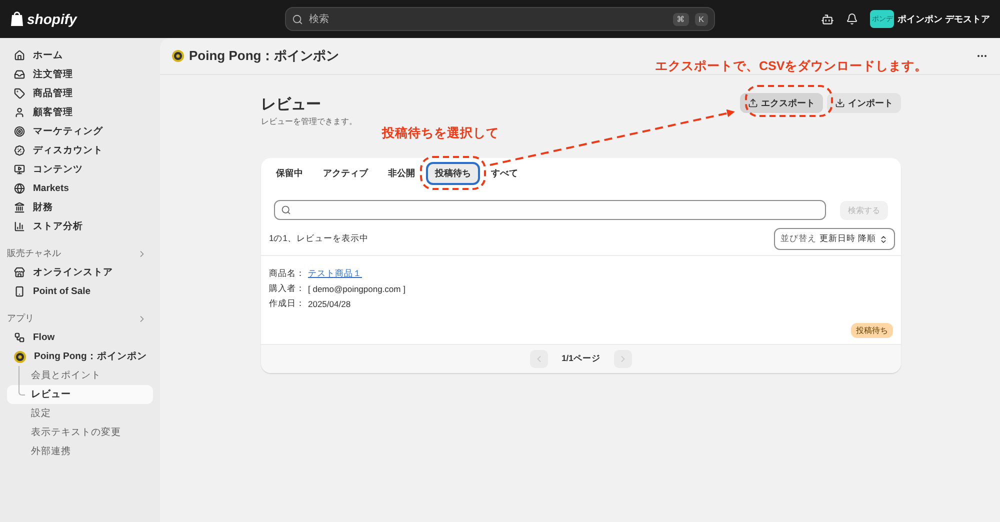 This screenshot has width=1000, height=522. Describe the element at coordinates (864, 103) in the screenshot. I see `import-button: インポート` at that location.